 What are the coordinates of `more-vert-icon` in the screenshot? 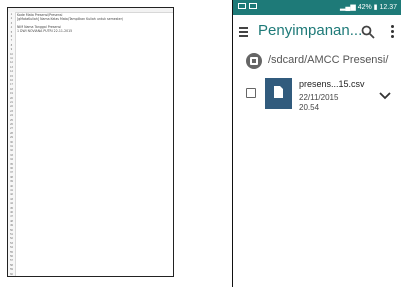 It's located at (392, 32).